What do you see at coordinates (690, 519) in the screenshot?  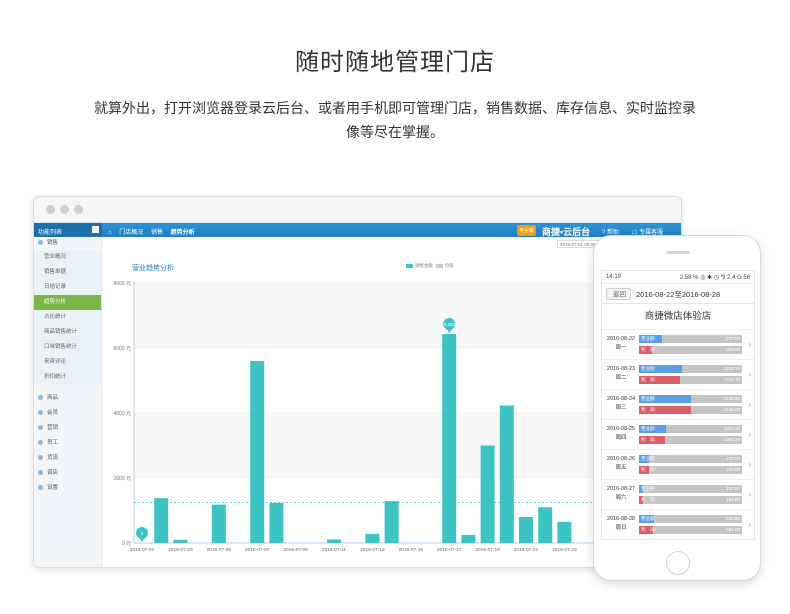 I see `revenue-bar: 营业额: 640.00` at bounding box center [690, 519].